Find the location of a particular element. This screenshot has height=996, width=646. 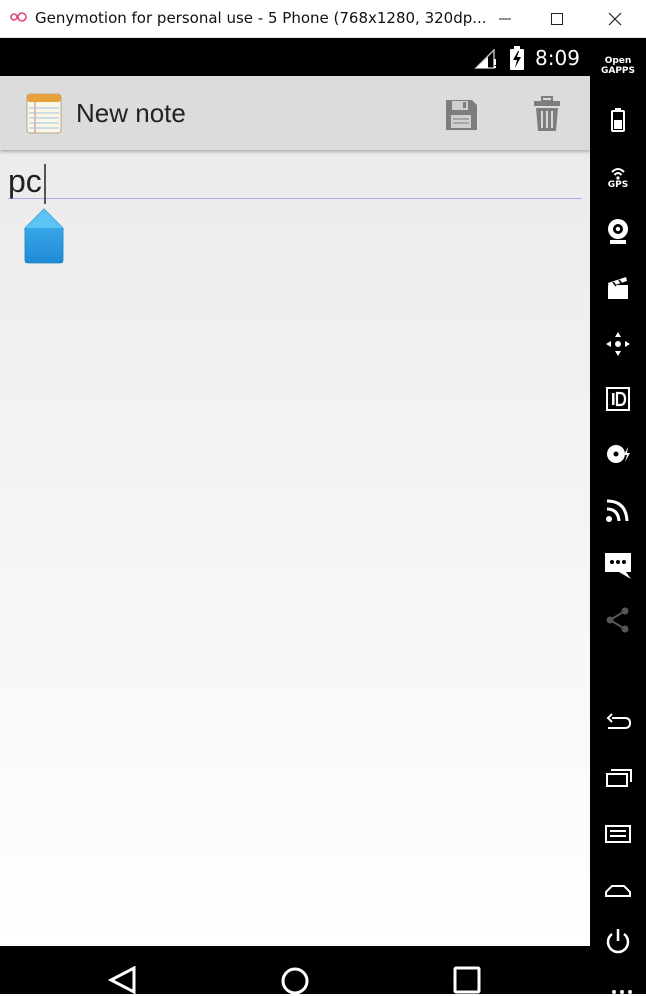

webcam-widget-button is located at coordinates (618, 231).